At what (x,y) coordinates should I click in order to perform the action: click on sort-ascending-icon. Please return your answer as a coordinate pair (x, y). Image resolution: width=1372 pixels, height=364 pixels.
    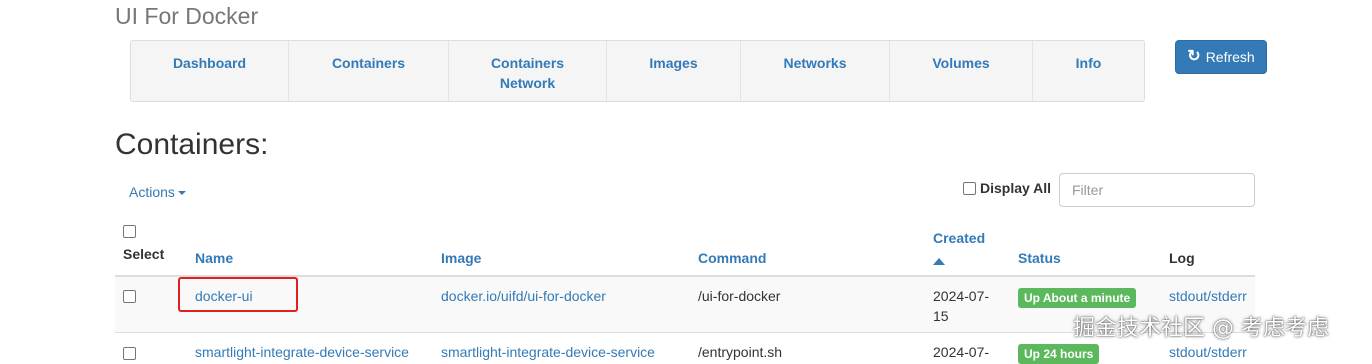
    Looking at the image, I should click on (939, 261).